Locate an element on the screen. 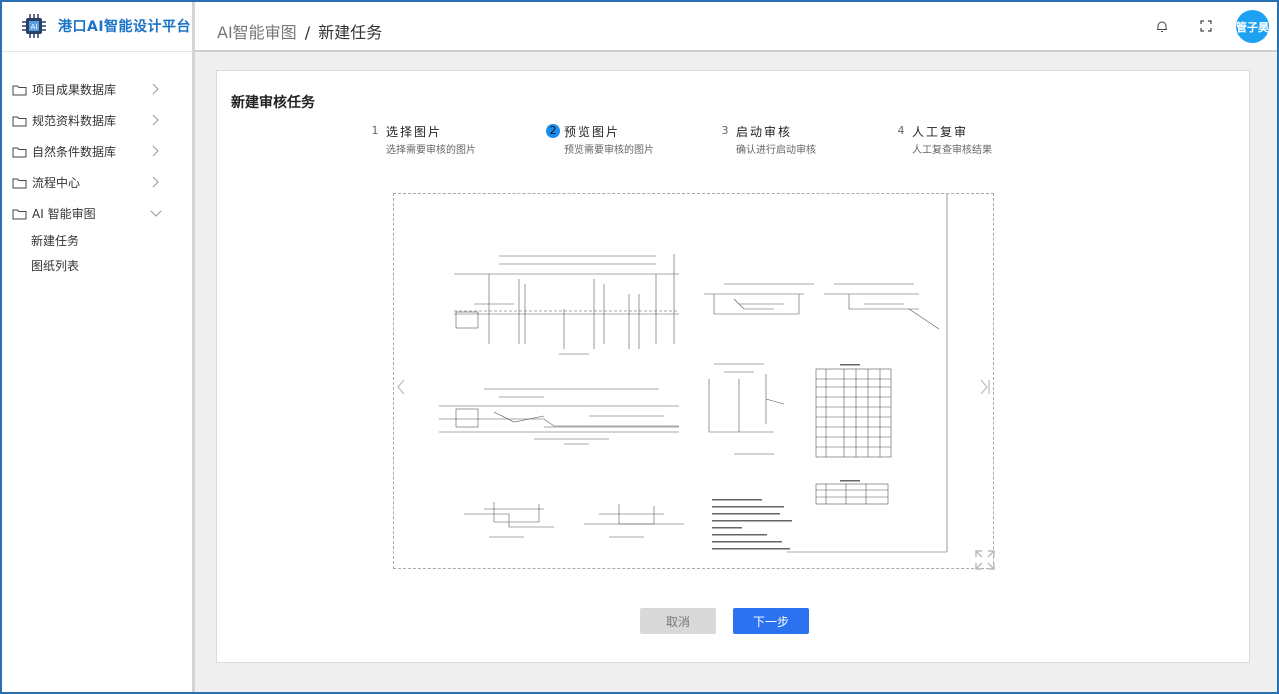 This screenshot has height=694, width=1279. sidebar-item-standards-db: 规范资料数据库 is located at coordinates (96, 120).